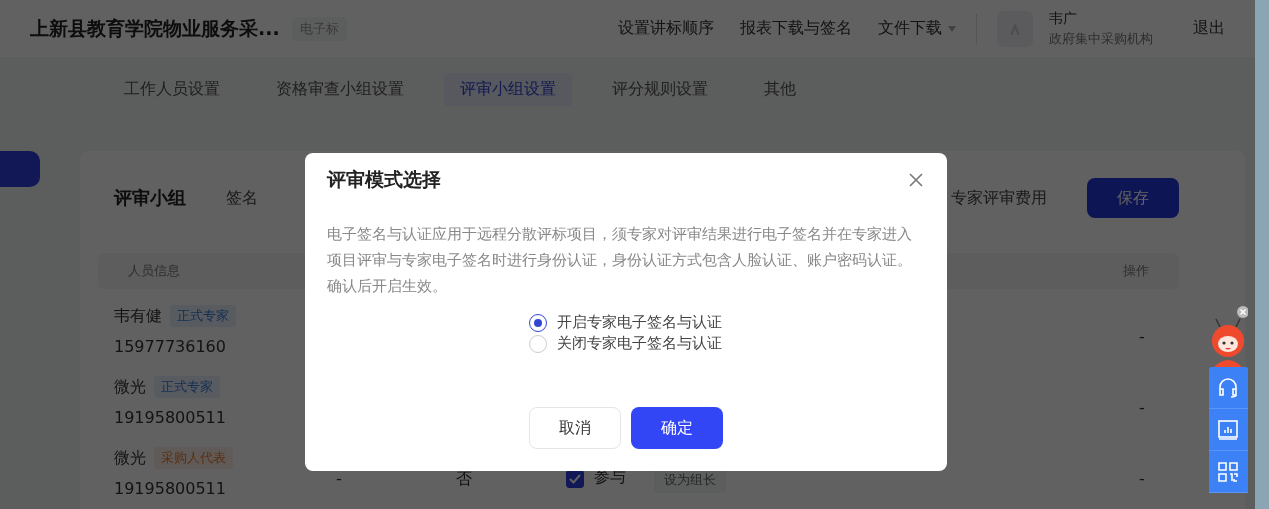  What do you see at coordinates (508, 89) in the screenshot?
I see `tab: 评审小组设置` at bounding box center [508, 89].